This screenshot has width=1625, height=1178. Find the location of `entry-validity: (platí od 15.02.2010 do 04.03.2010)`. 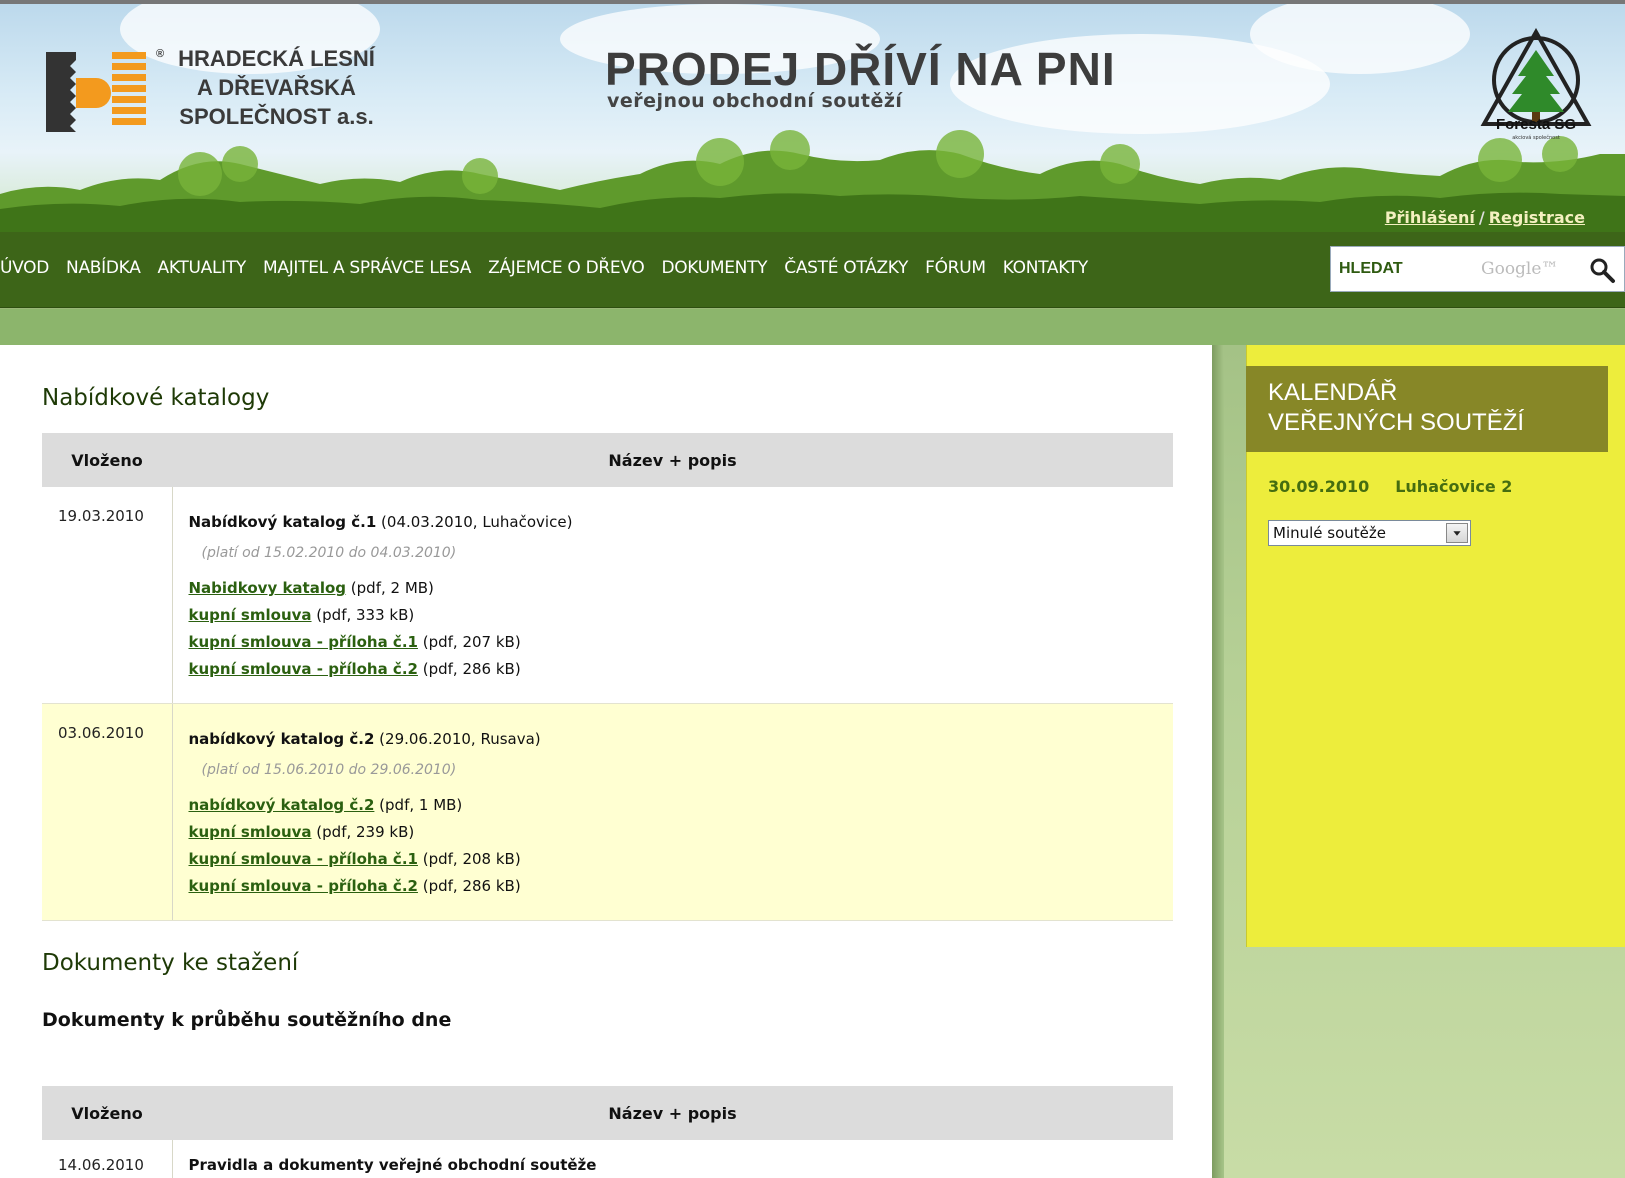

entry-validity: (platí od 15.02.2010 do 04.03.2010) is located at coordinates (329, 553).